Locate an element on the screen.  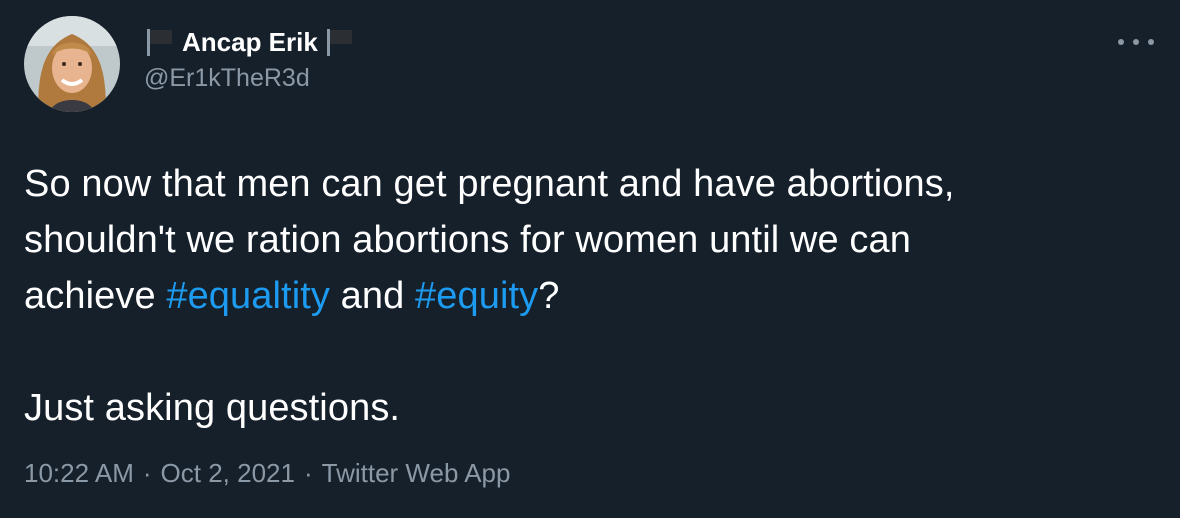
name-row: Ancap Erik is located at coordinates (250, 42).